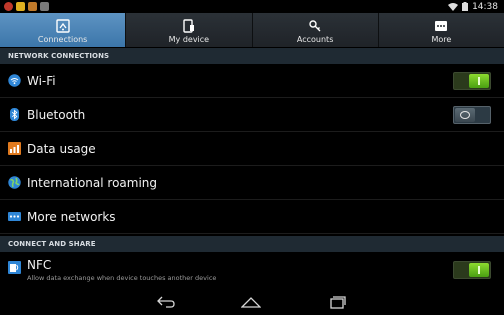  I want to click on battery-icon, so click(465, 6).